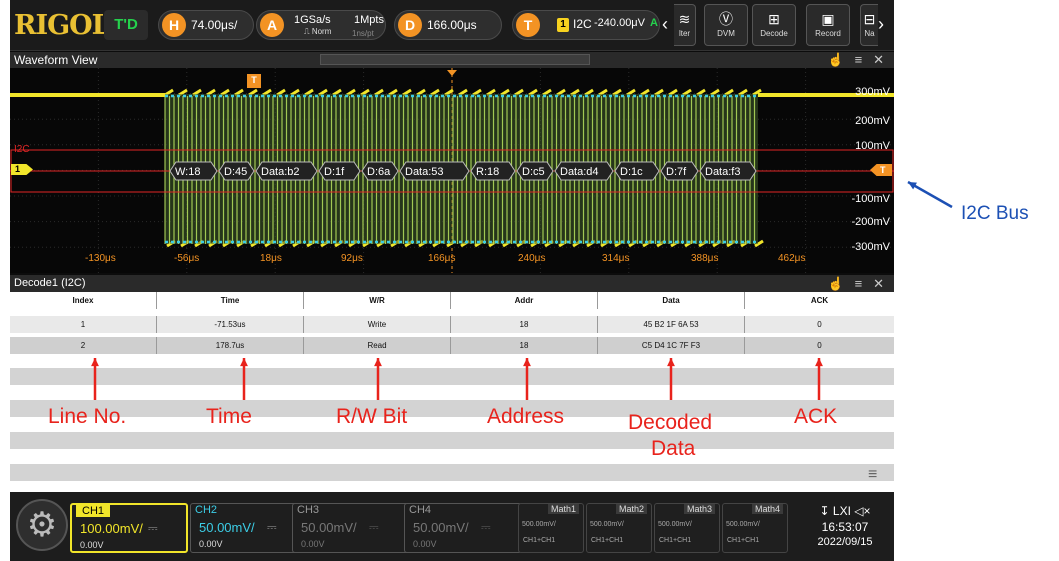 The height and width of the screenshot is (561, 1059). What do you see at coordinates (244, 362) in the screenshot?
I see `arrow-time-head` at bounding box center [244, 362].